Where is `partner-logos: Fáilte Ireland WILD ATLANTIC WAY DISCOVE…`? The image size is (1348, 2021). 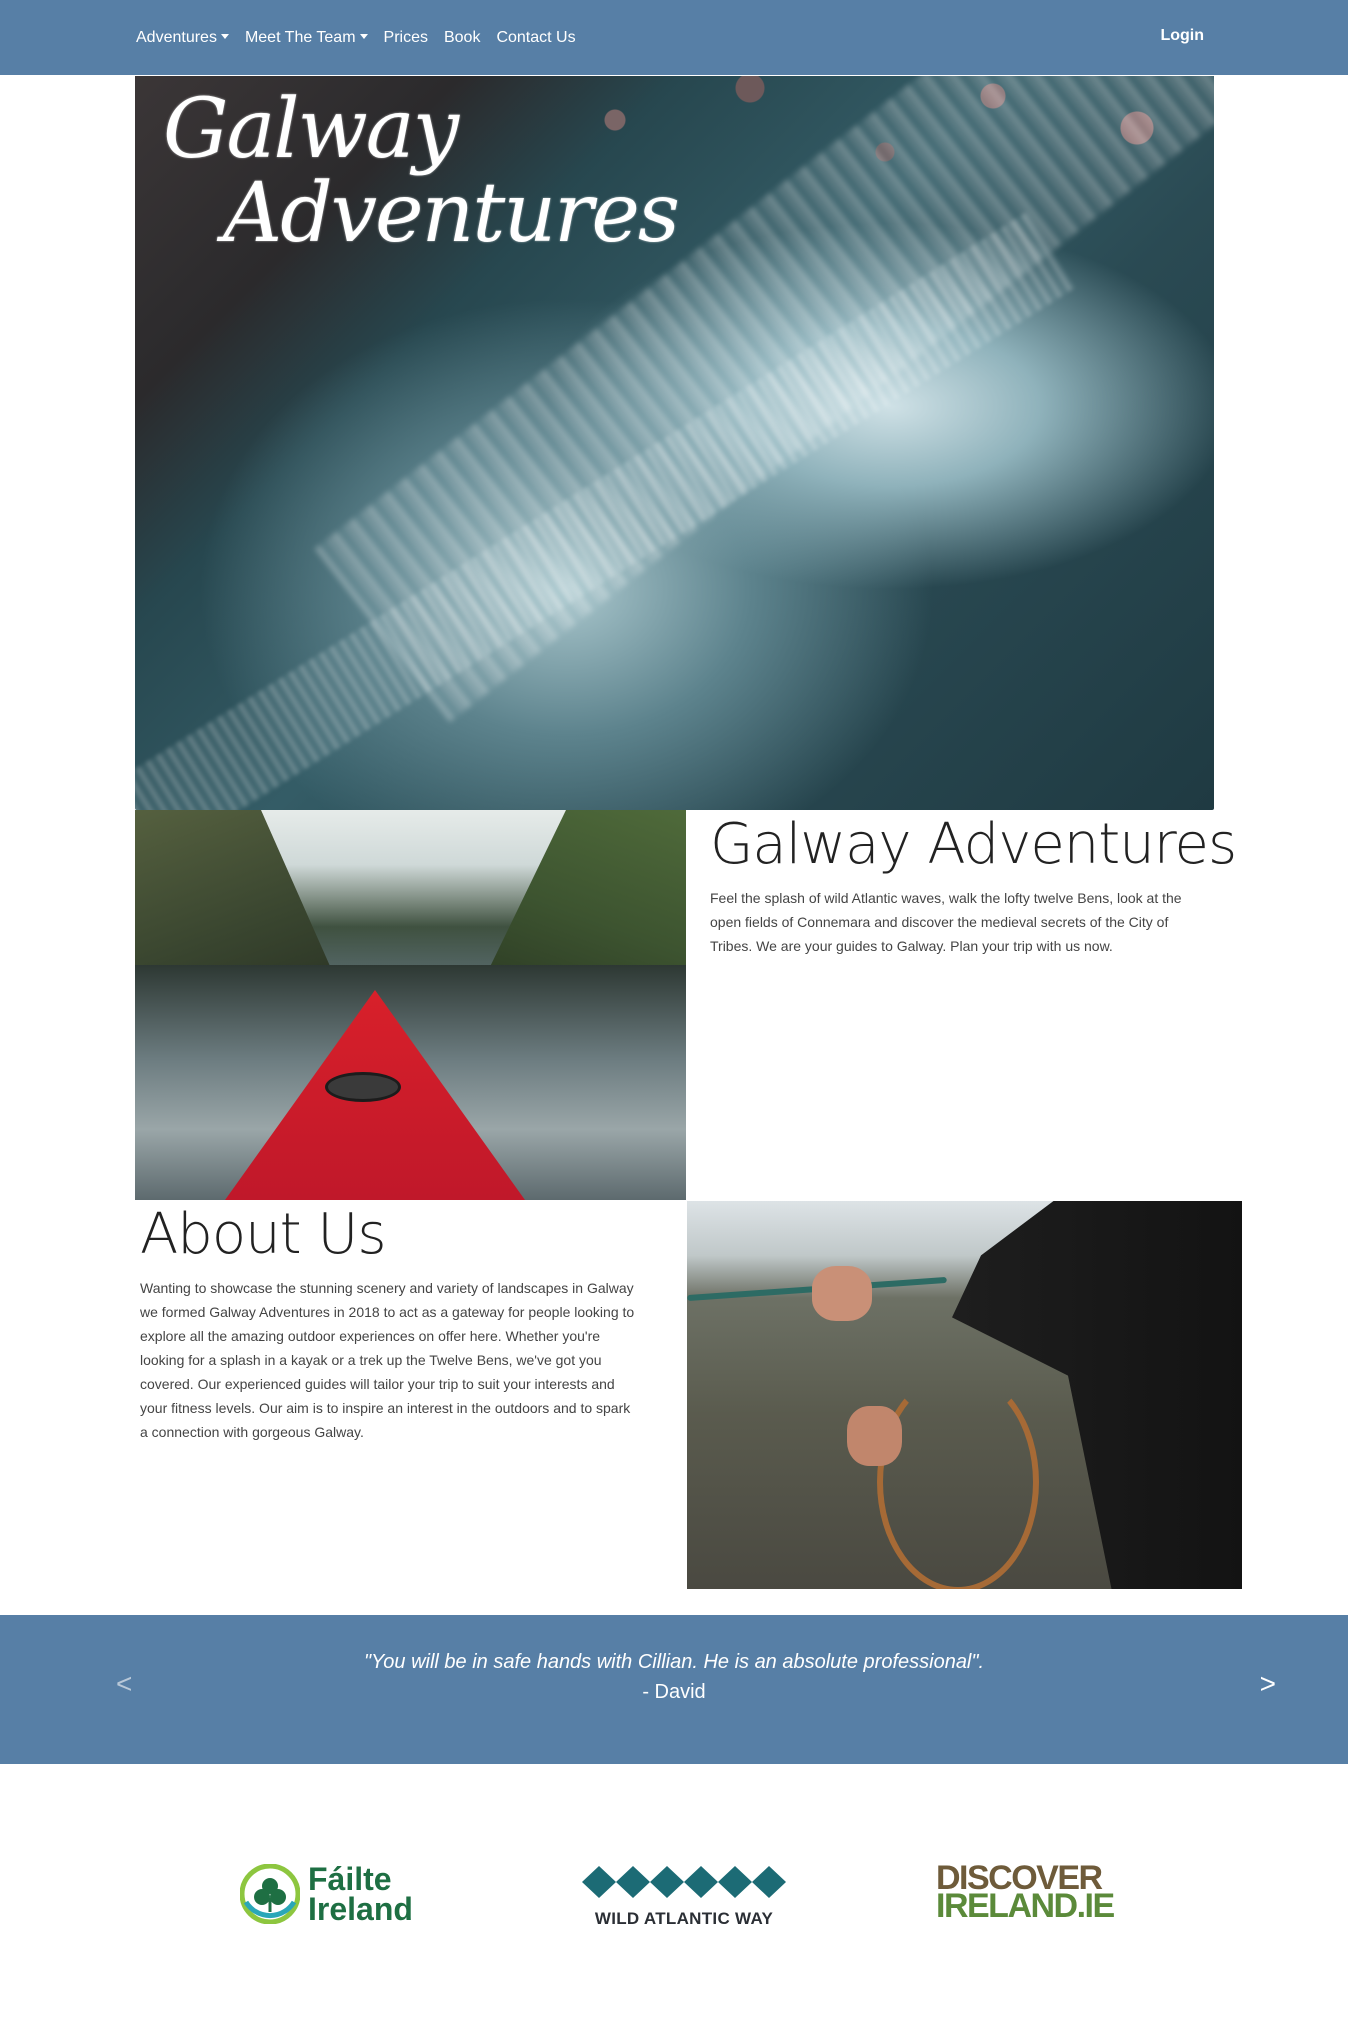 partner-logos: Fáilte Ireland WILD ATLANTIC WAY DISCOVE… is located at coordinates (674, 1892).